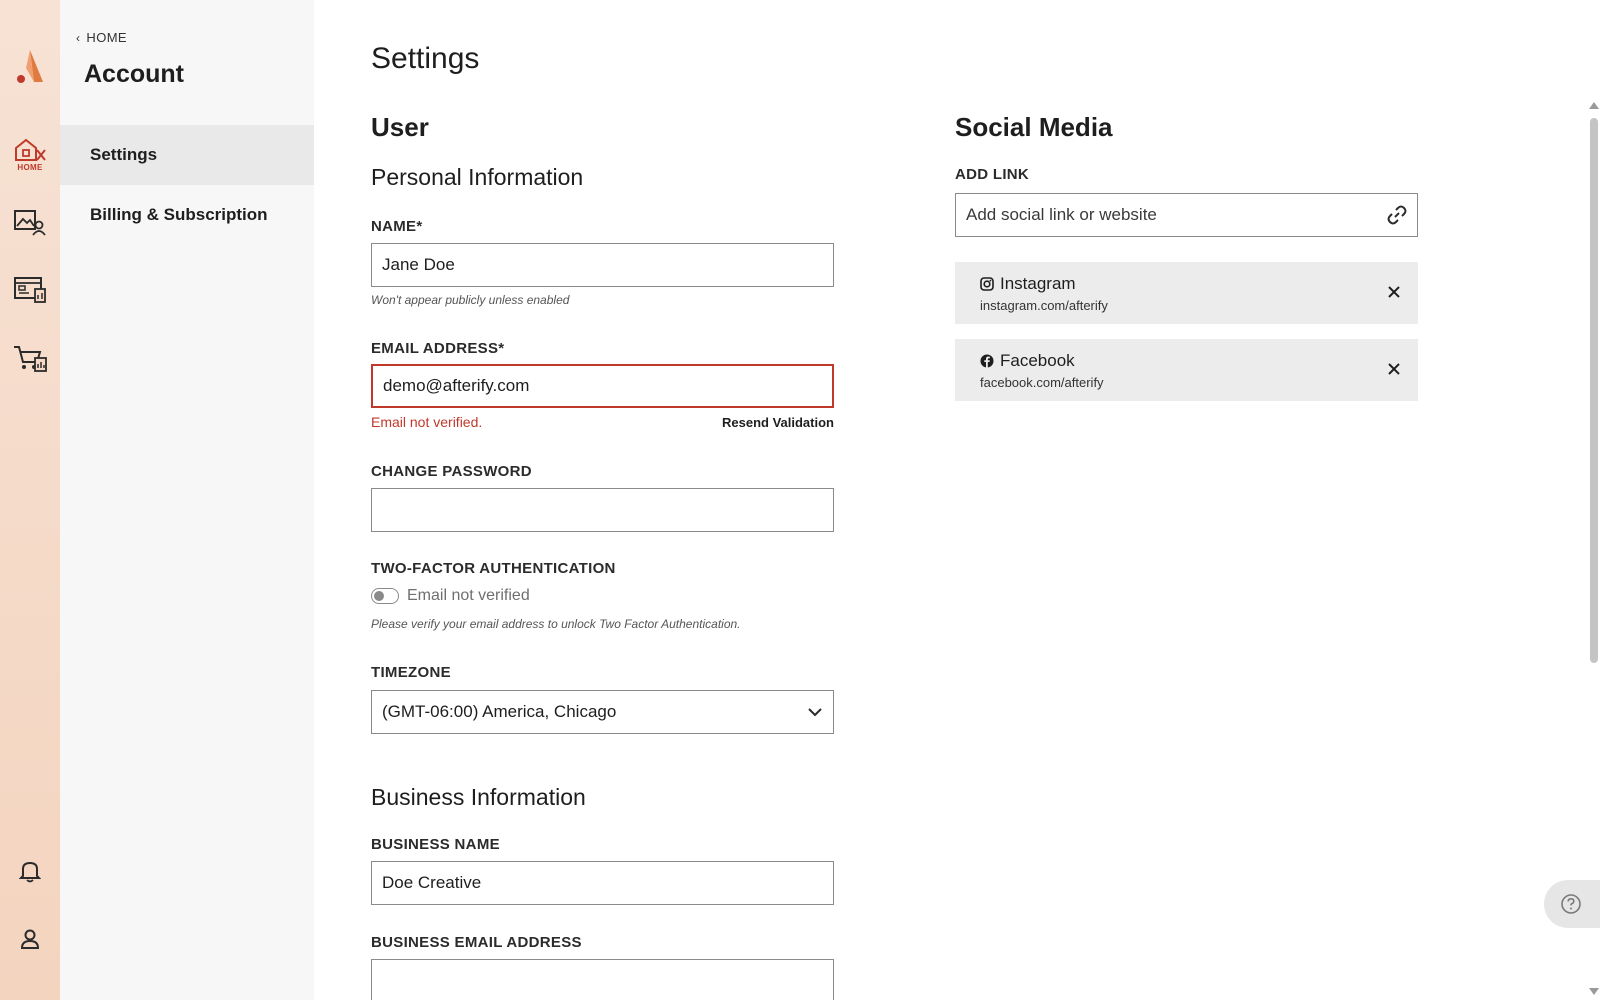  I want to click on email-error: Email not verified., so click(427, 422).